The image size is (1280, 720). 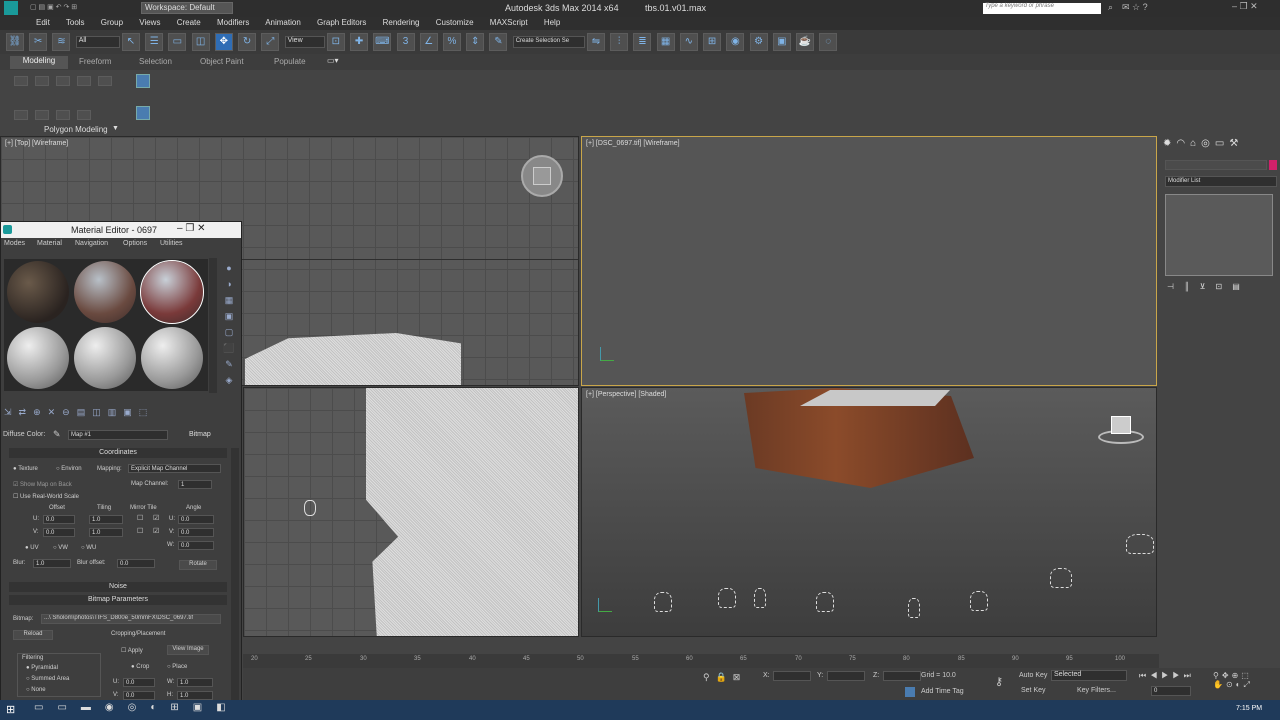 I want to click on menu-modes: Modes, so click(x=14, y=243).